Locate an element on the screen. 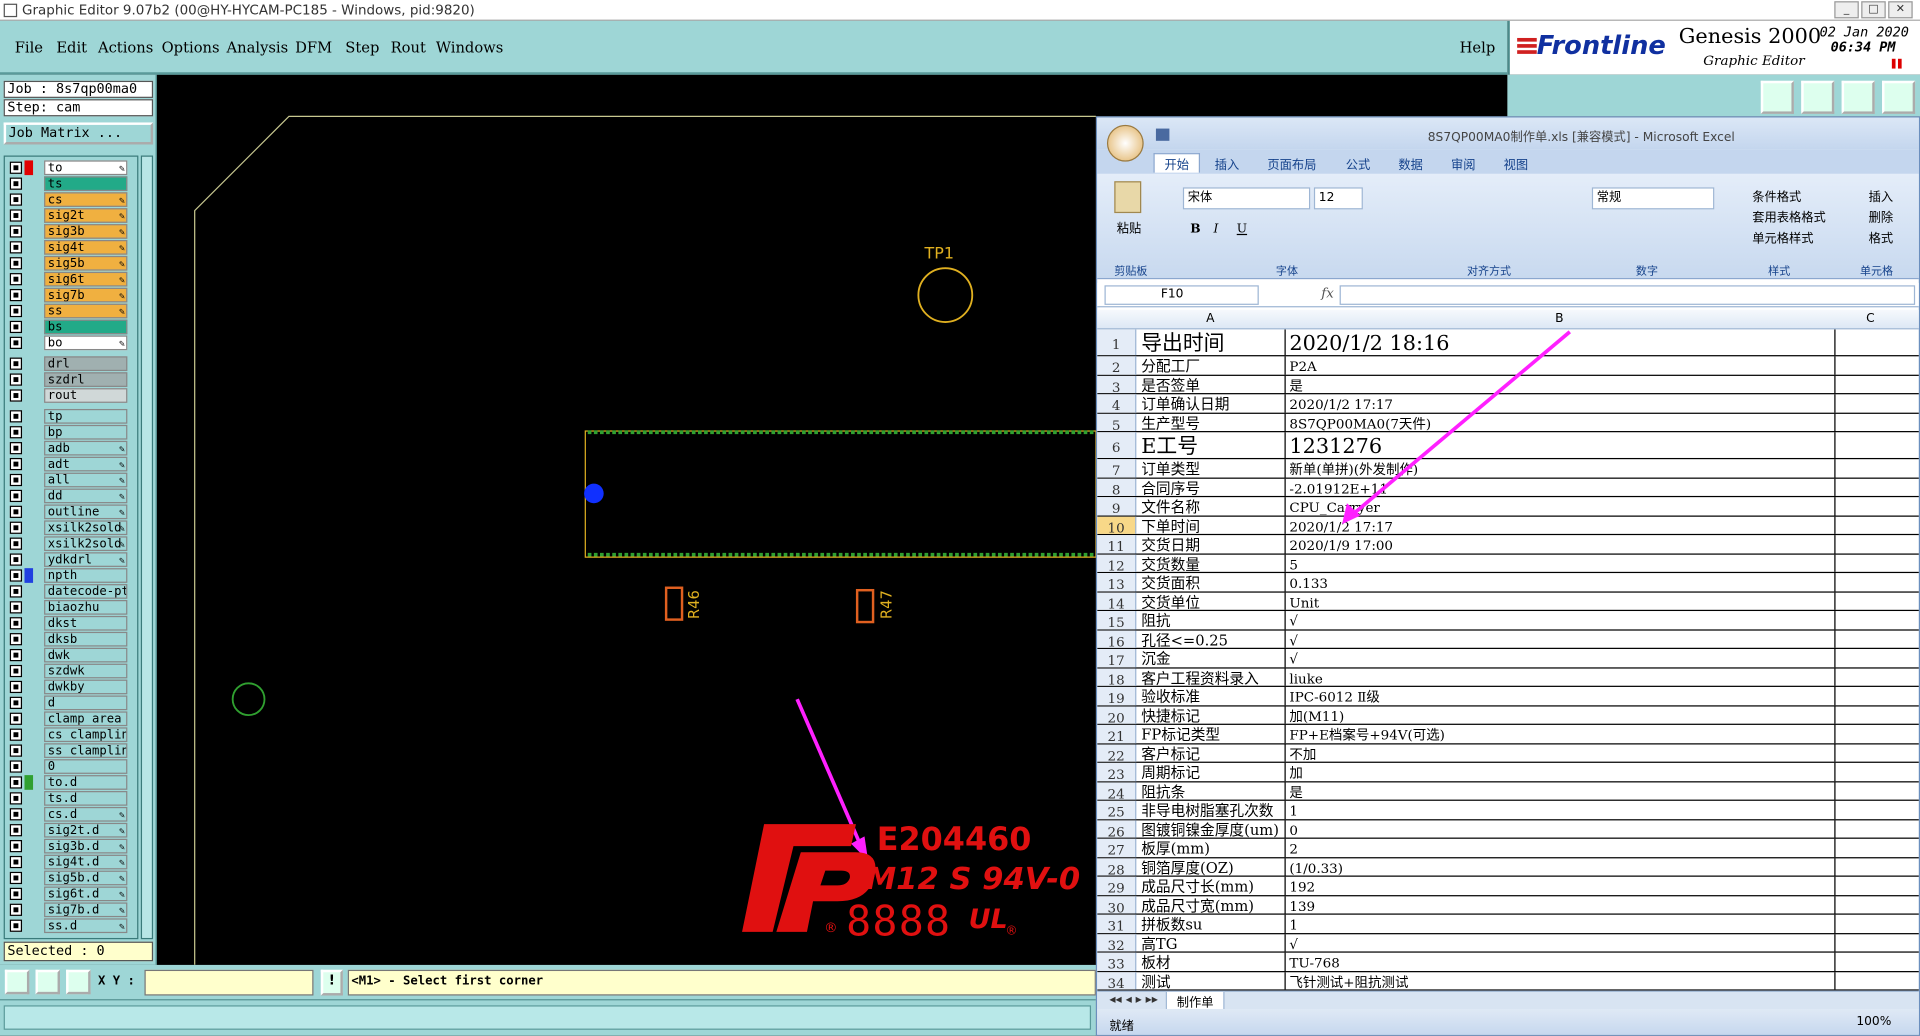 The image size is (1920, 1036). delete-cells-button: 删除 is located at coordinates (1881, 216).